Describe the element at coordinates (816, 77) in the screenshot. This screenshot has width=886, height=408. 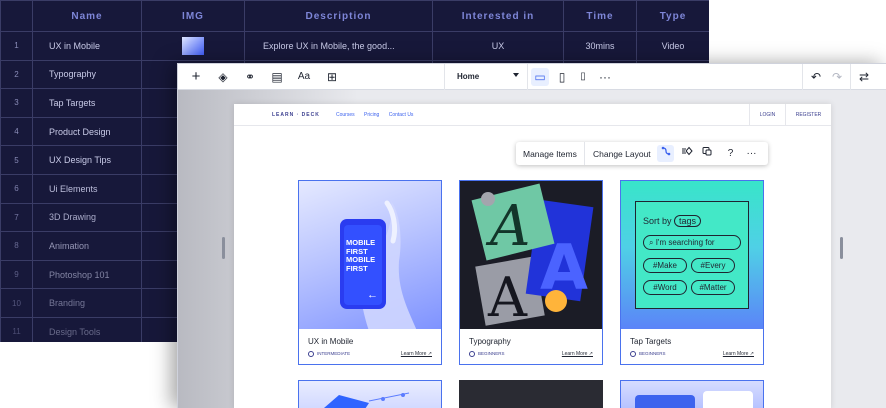
I see `undo-icon: ↶` at that location.